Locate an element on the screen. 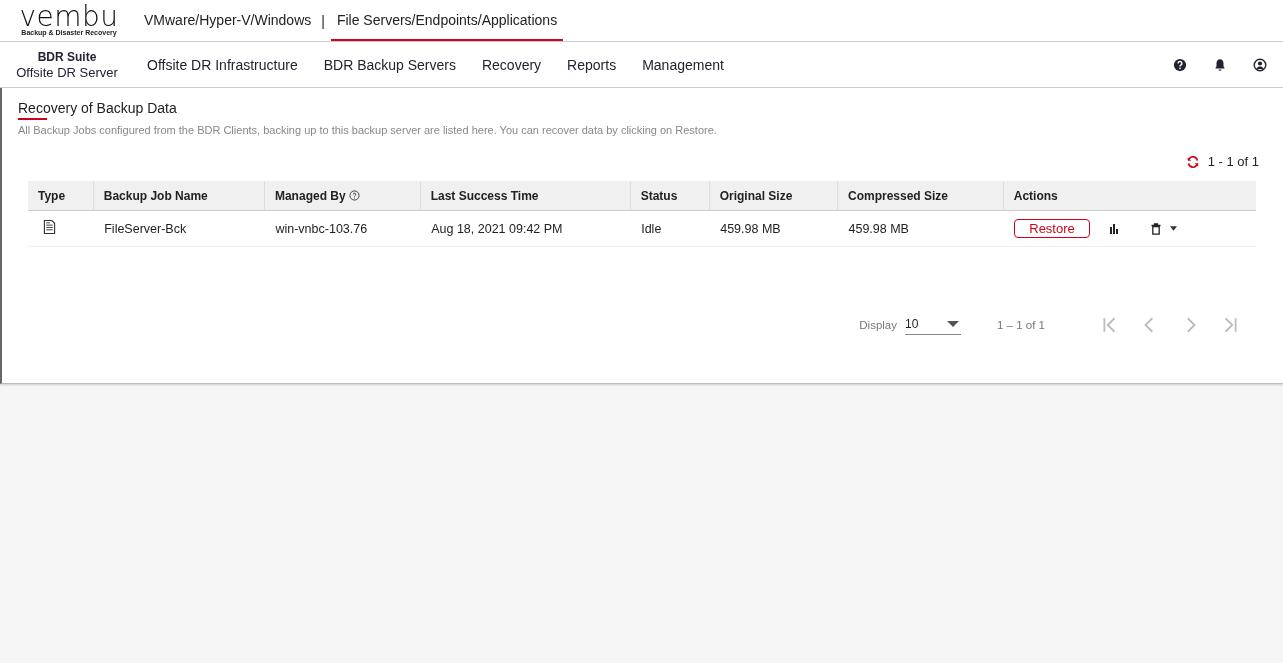 This screenshot has height=663, width=1283. restore-button: Restore is located at coordinates (1052, 228).